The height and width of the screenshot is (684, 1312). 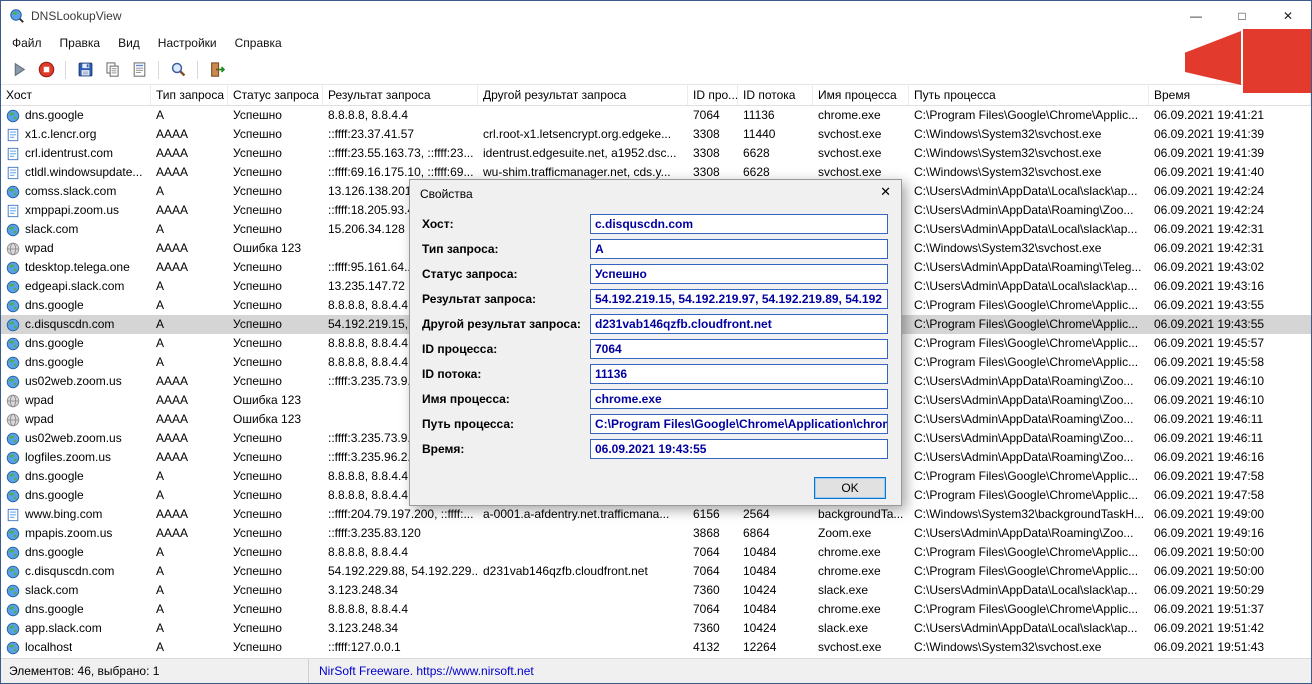 What do you see at coordinates (75, 286) in the screenshot?
I see `host-label: edgeapi.slack.com` at bounding box center [75, 286].